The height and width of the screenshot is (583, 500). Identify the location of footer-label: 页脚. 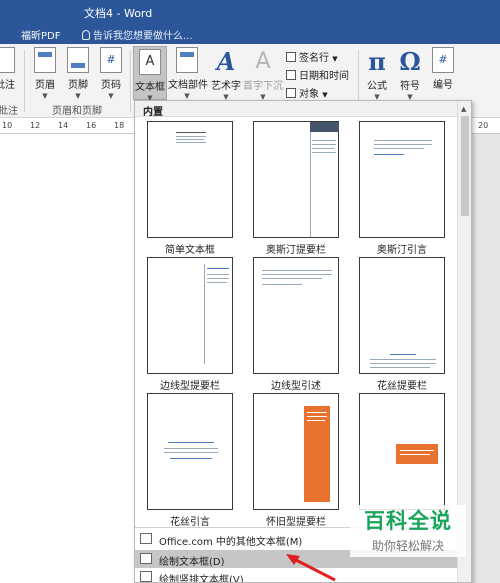
(78, 85).